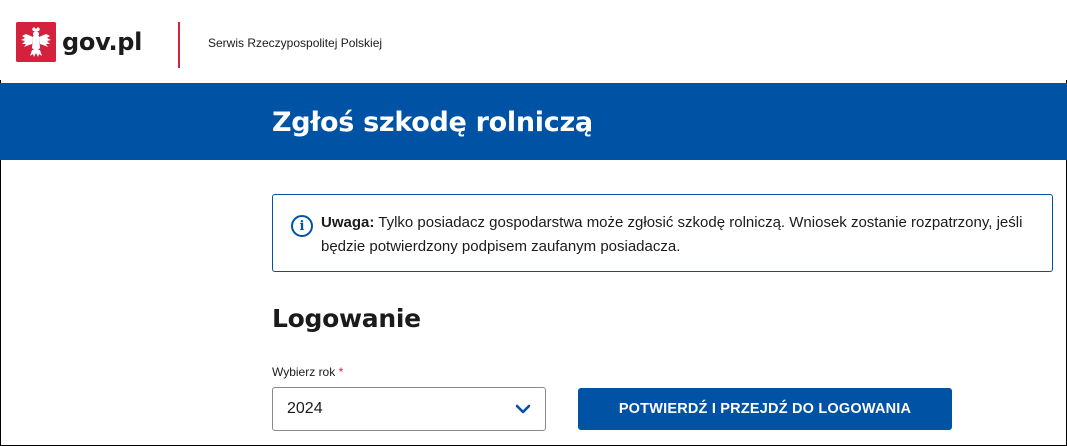  I want to click on login-title: Logowanie, so click(346, 318).